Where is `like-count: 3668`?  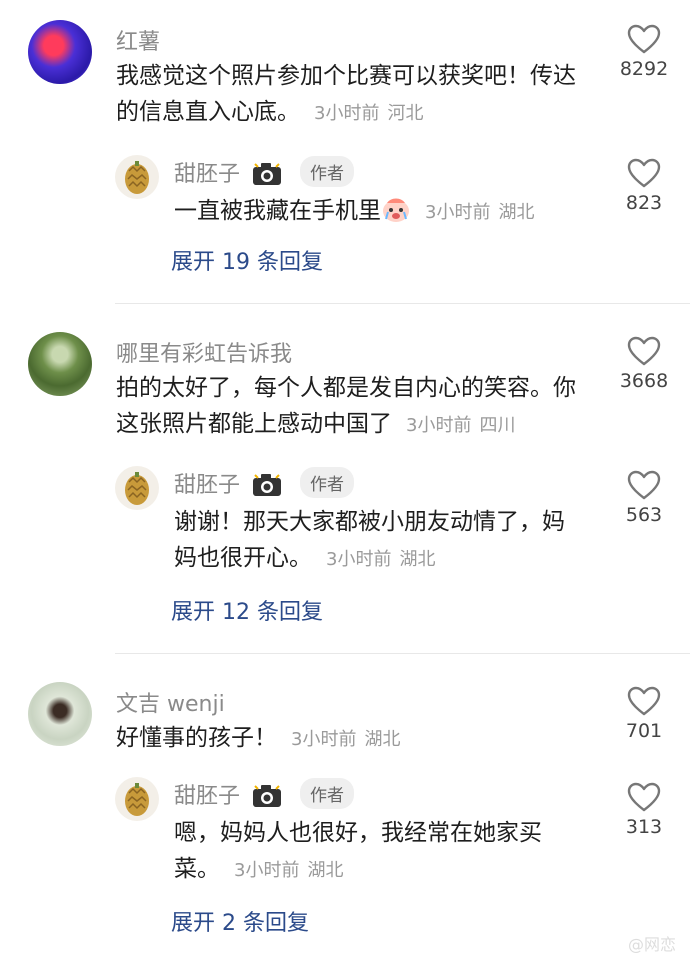 like-count: 3668 is located at coordinates (644, 381).